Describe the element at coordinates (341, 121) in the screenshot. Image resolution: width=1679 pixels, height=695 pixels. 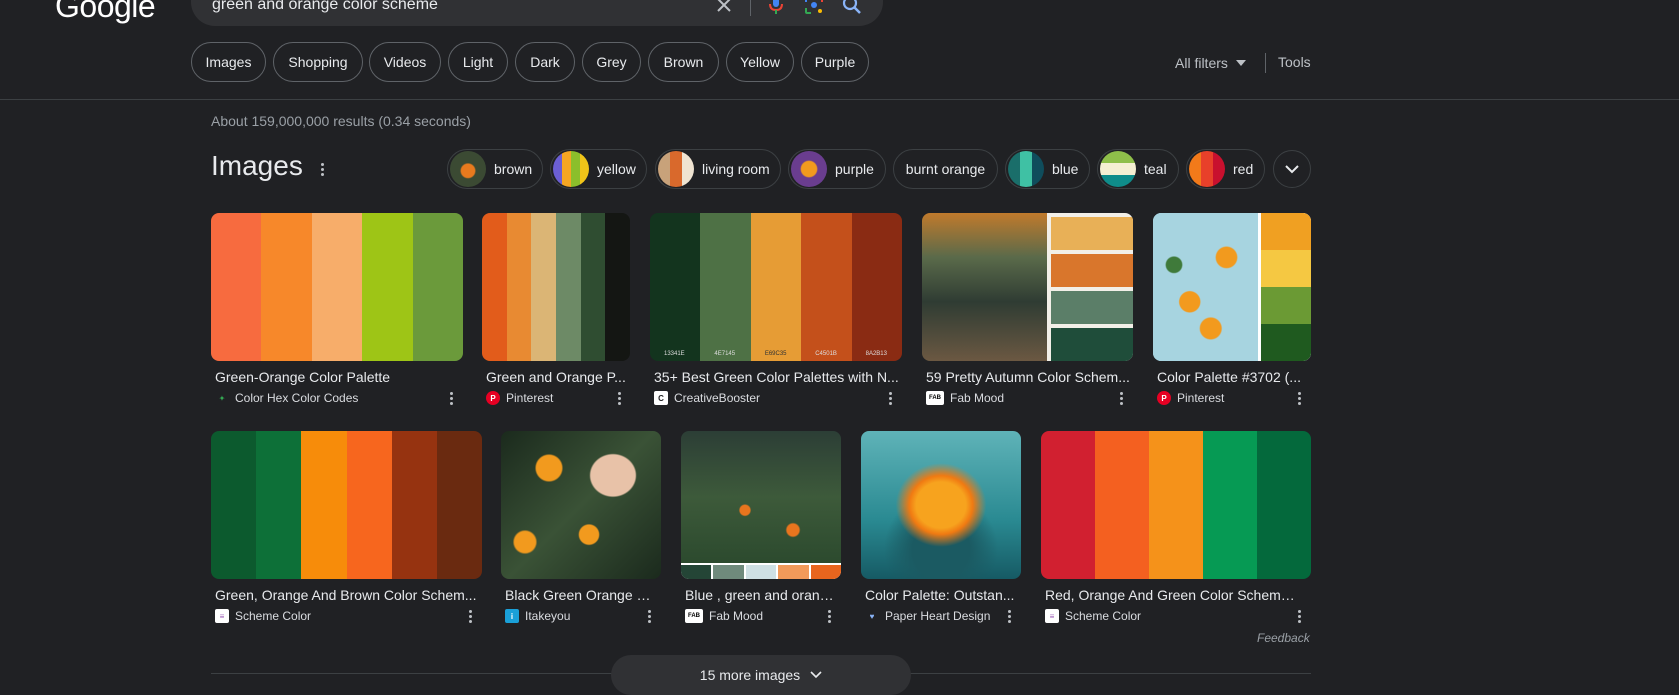
I see `result-stats: About 159,000,000 results (0.34 seconds)` at that location.